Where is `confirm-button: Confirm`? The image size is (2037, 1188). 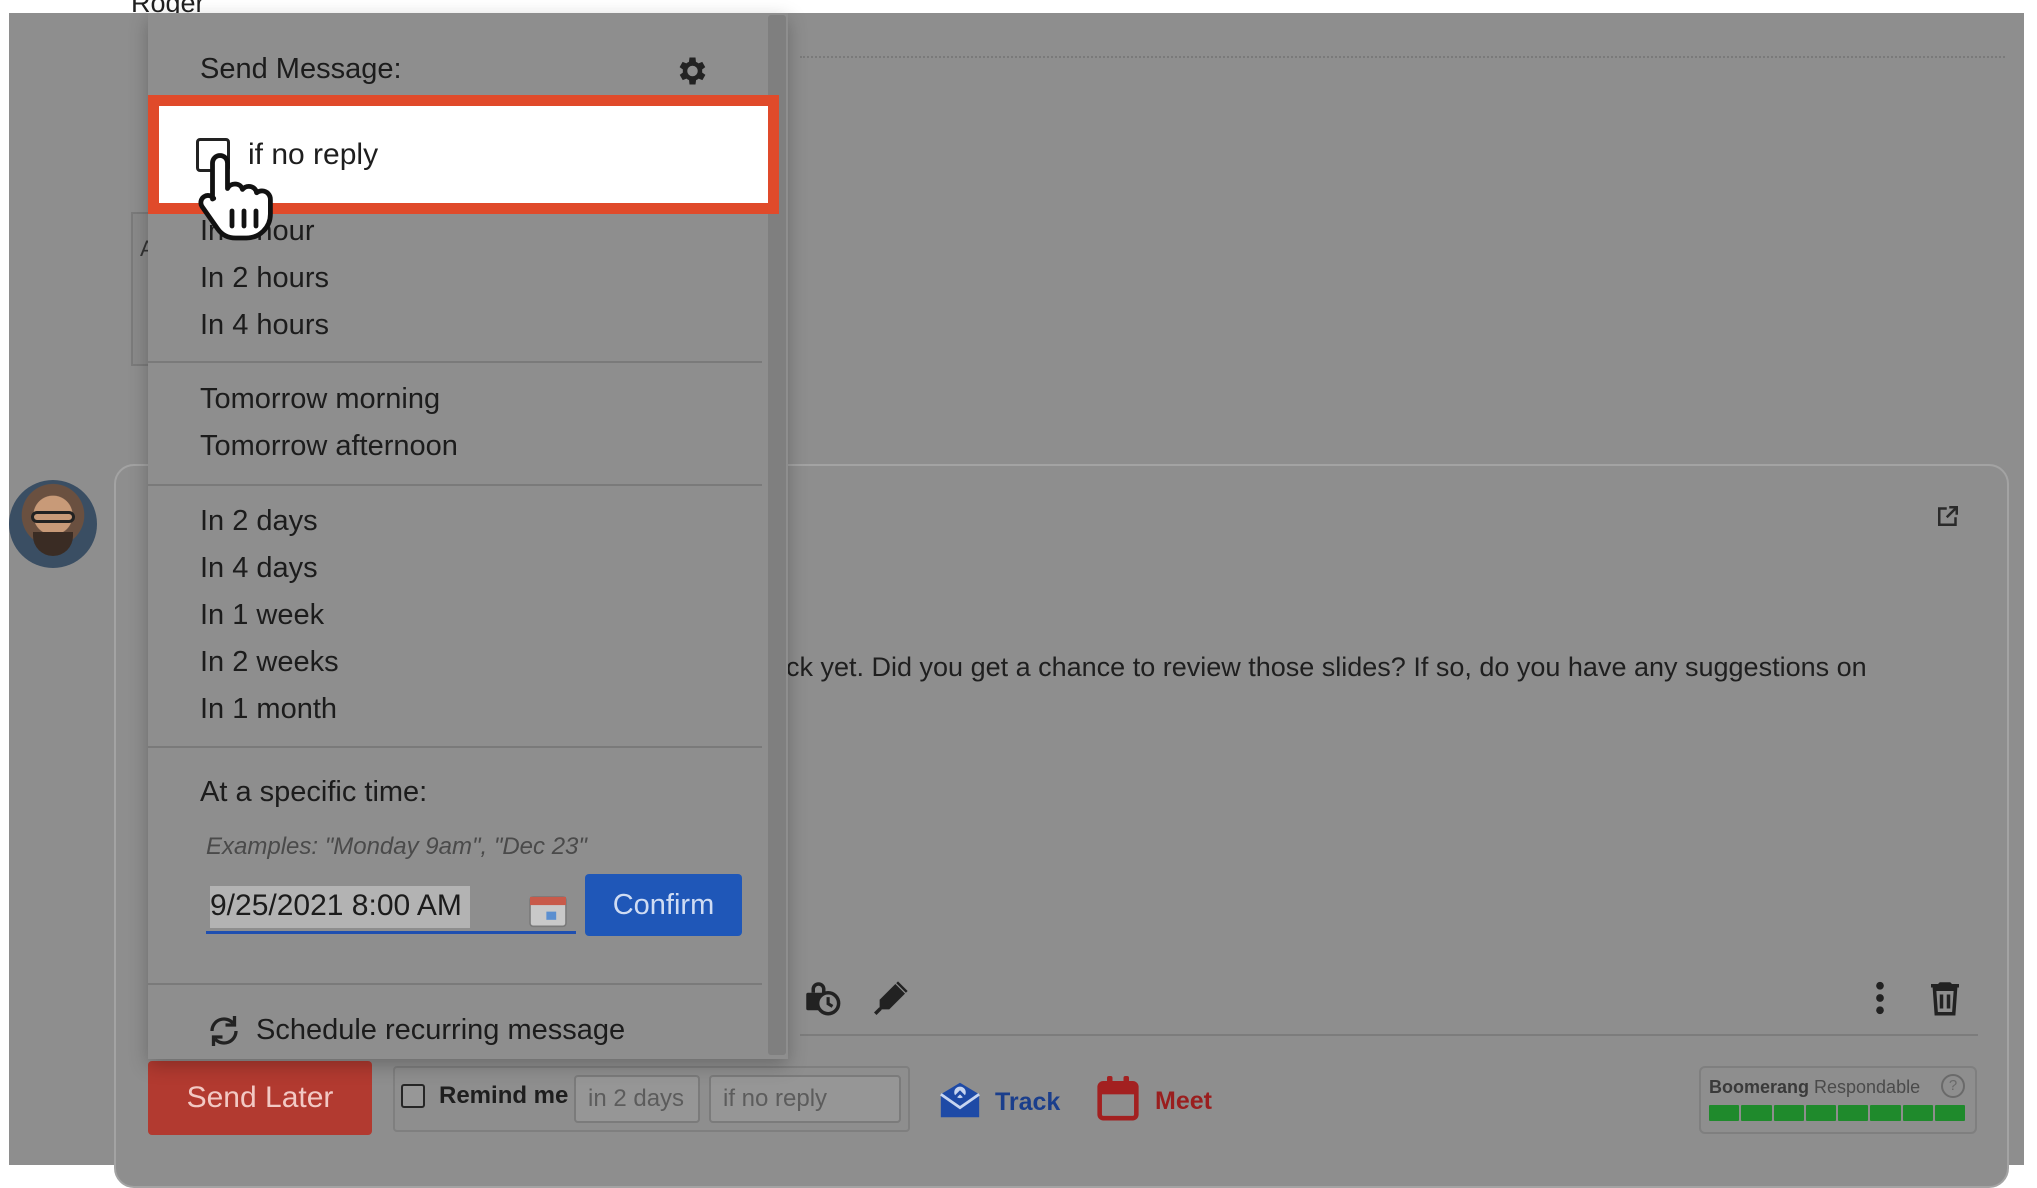
confirm-button: Confirm is located at coordinates (663, 905).